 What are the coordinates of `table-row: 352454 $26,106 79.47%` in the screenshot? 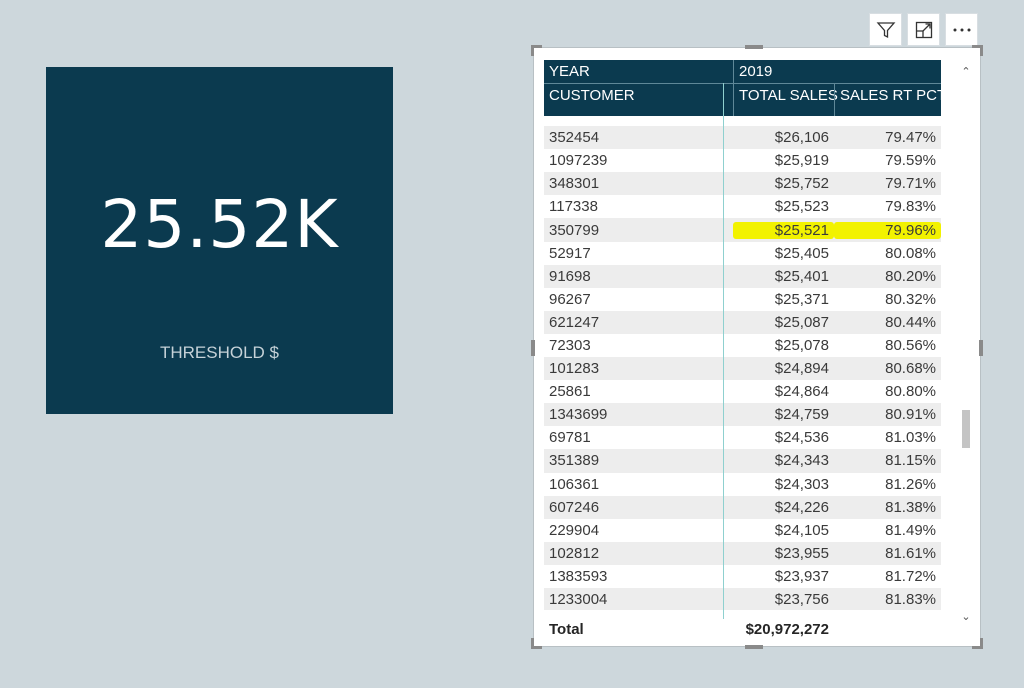 It's located at (742, 138).